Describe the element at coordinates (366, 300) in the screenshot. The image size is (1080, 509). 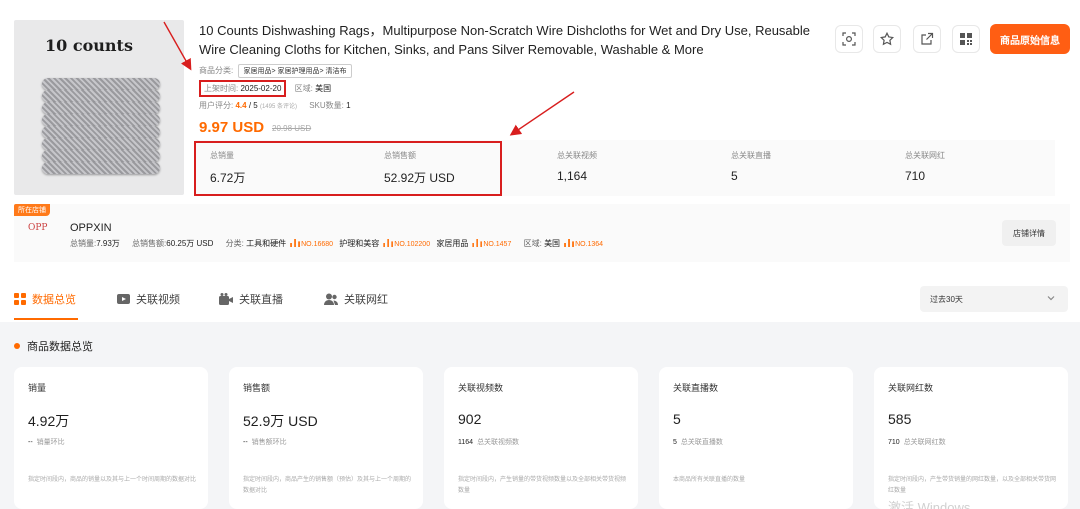
I see `tab-label: 关联网红` at that location.